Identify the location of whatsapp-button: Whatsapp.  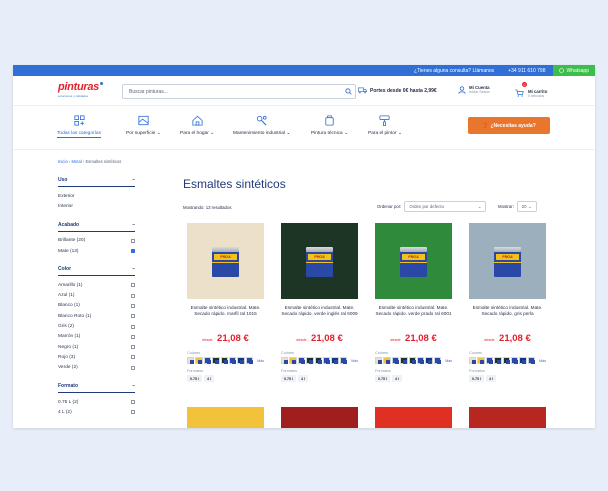
(574, 70).